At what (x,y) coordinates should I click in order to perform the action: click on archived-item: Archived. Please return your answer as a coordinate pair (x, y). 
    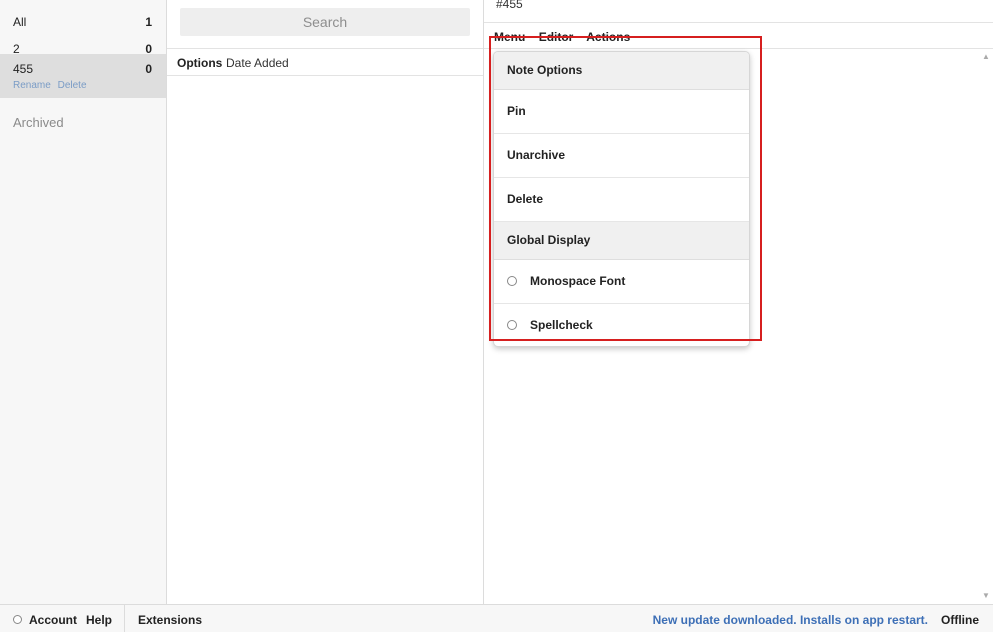
    Looking at the image, I should click on (38, 122).